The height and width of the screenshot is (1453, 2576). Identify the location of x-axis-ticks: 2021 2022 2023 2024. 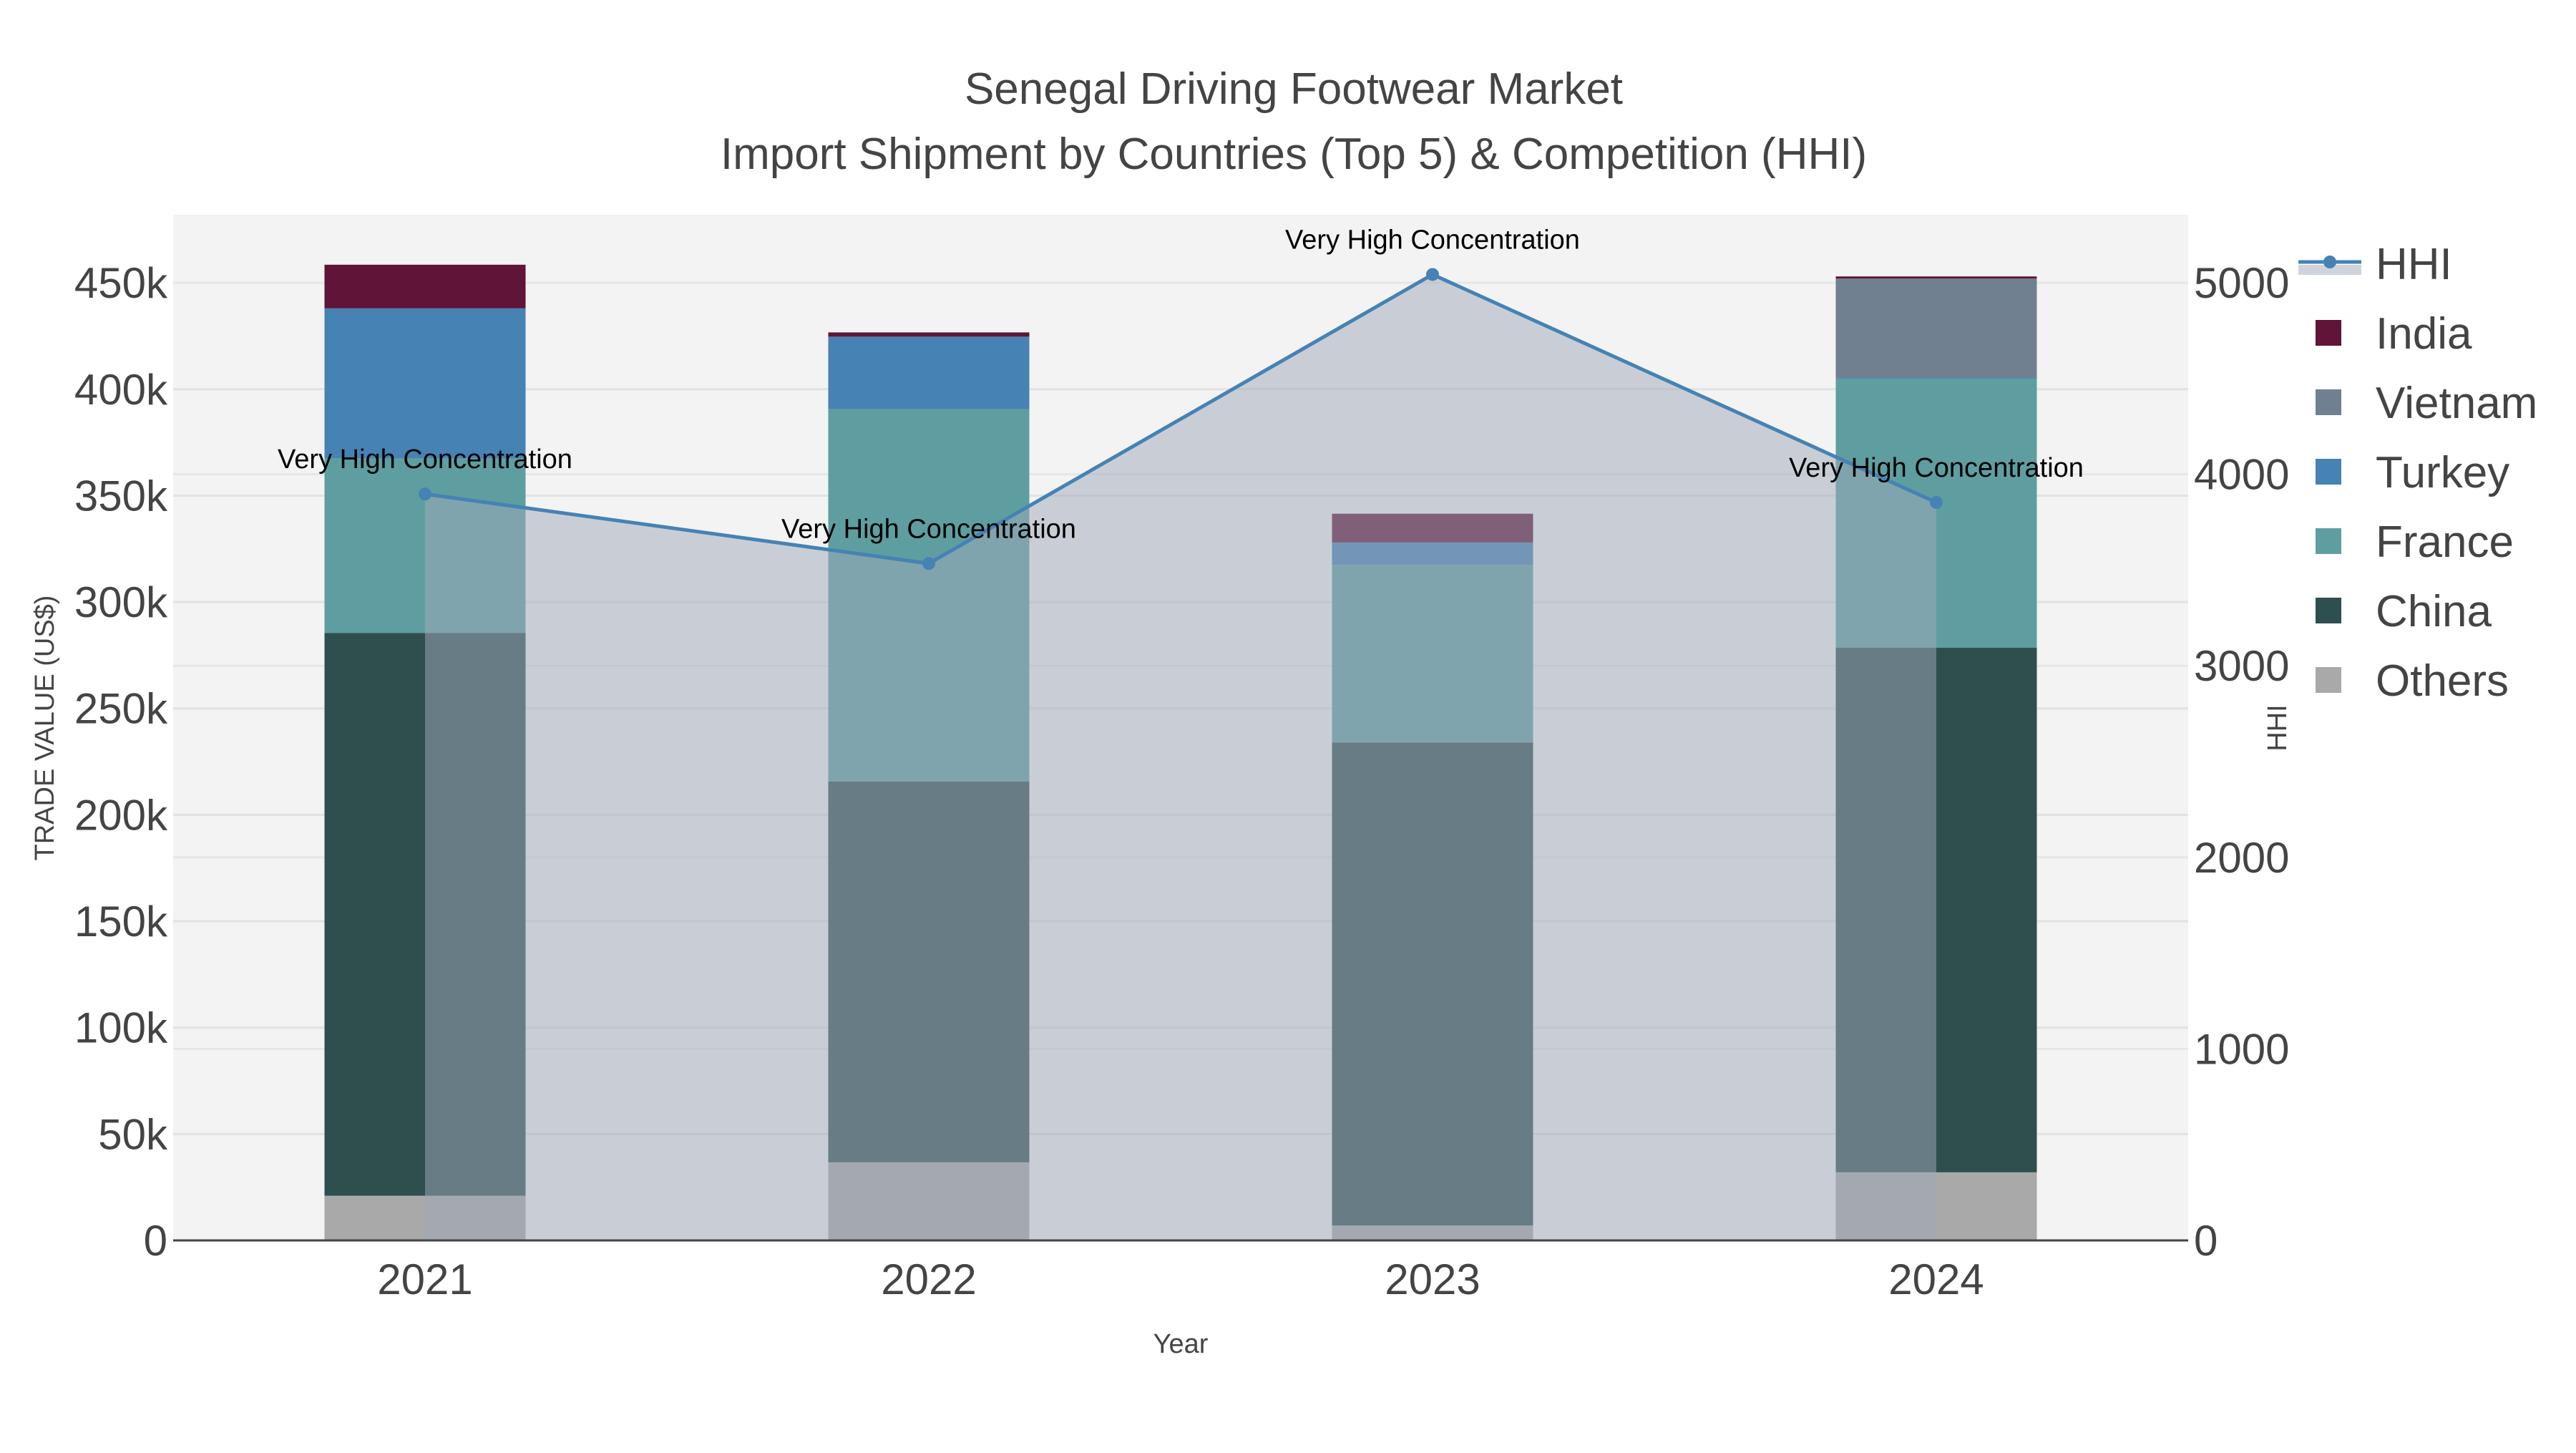
(1180, 1279).